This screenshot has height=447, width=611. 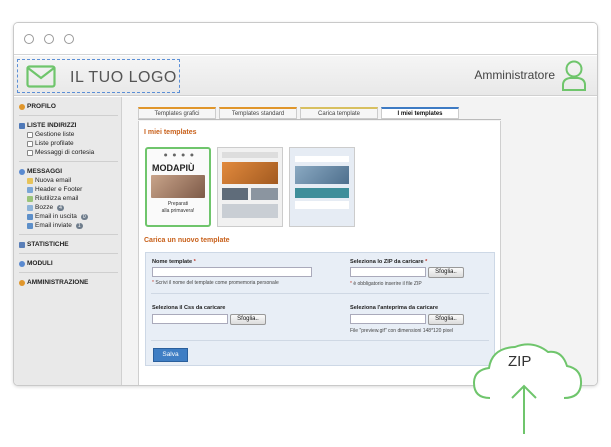 I want to click on tab-divider, so click(x=319, y=119).